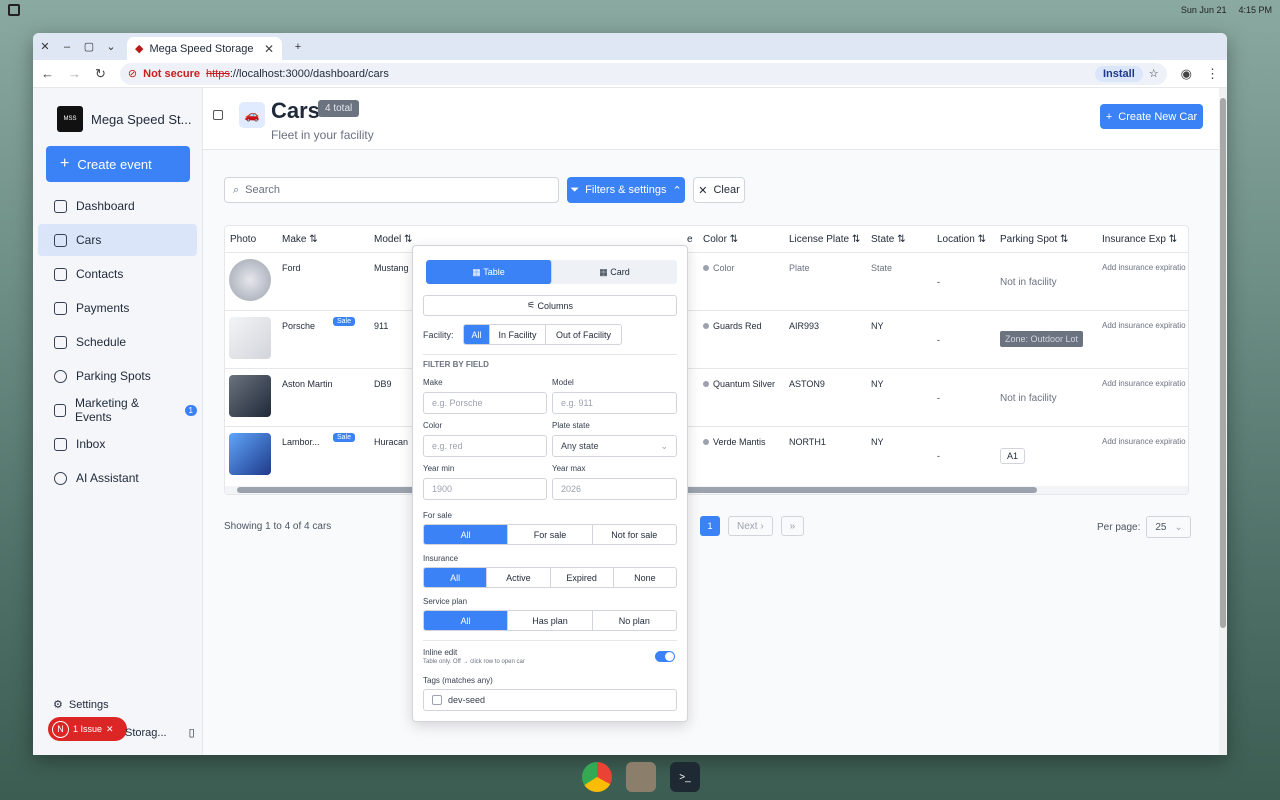  I want to click on search-input: ⌕ Search, so click(391, 190).